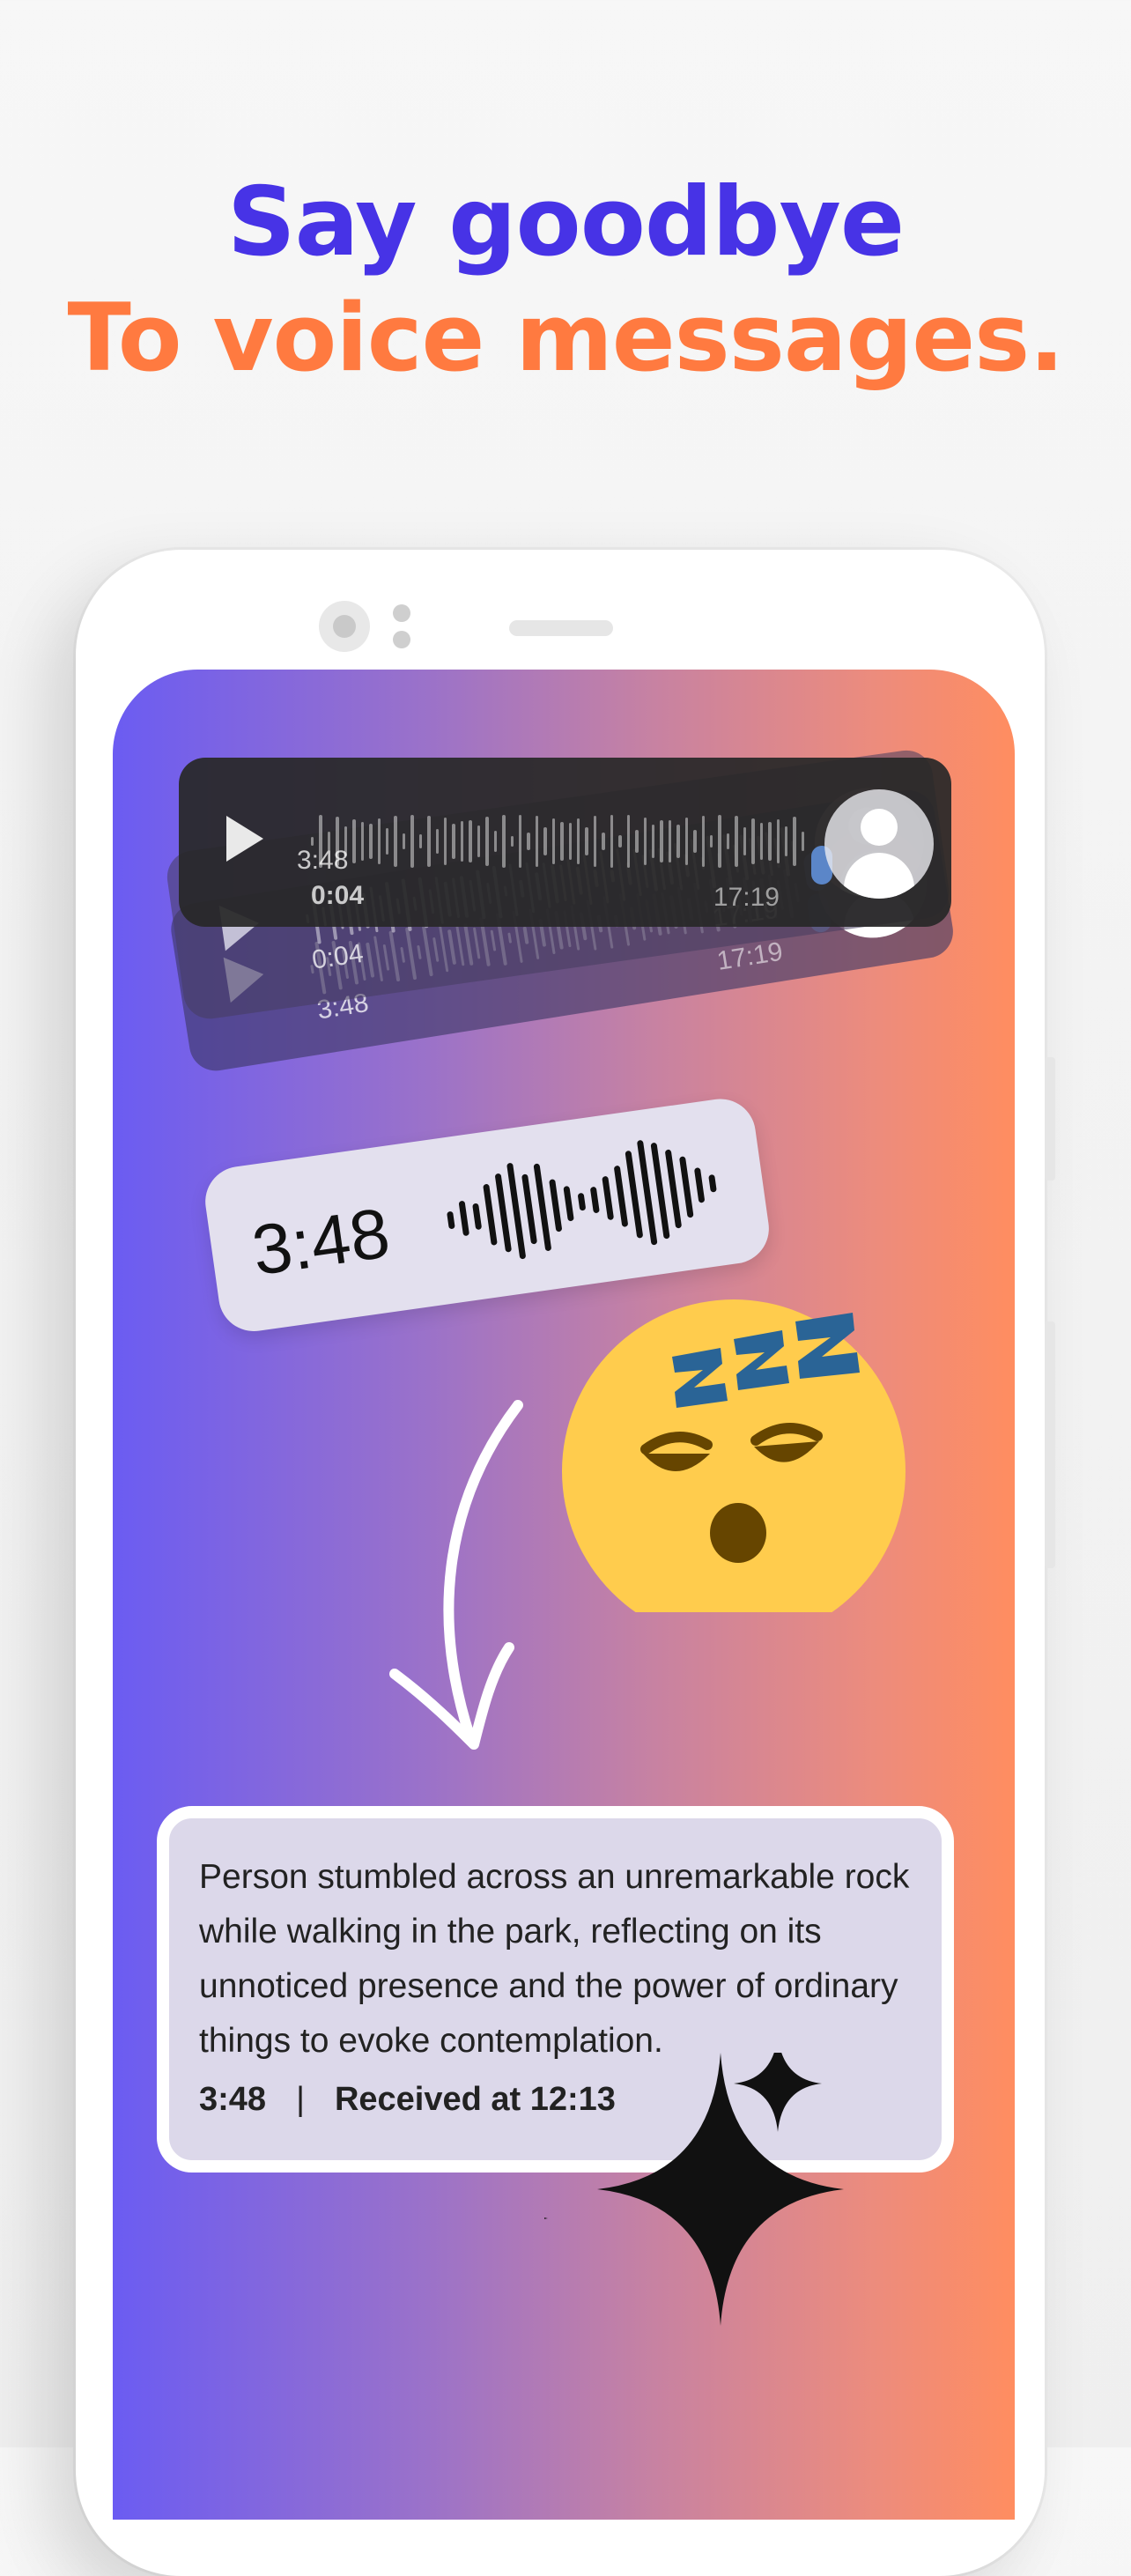  I want to click on headline-line2: To voice messages., so click(565, 338).